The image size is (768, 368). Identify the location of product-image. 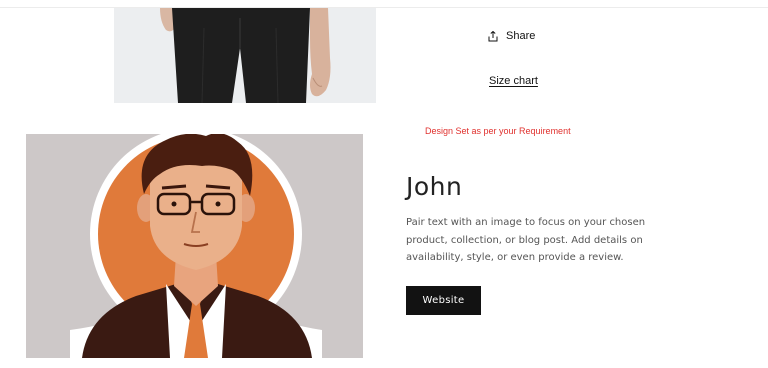
(245, 55).